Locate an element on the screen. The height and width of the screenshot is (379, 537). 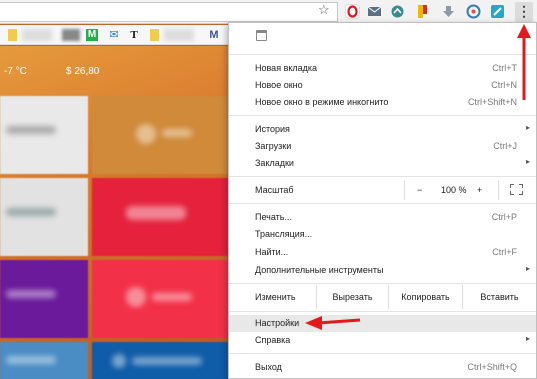
annotation-arrow-left-icon is located at coordinates (333, 323).